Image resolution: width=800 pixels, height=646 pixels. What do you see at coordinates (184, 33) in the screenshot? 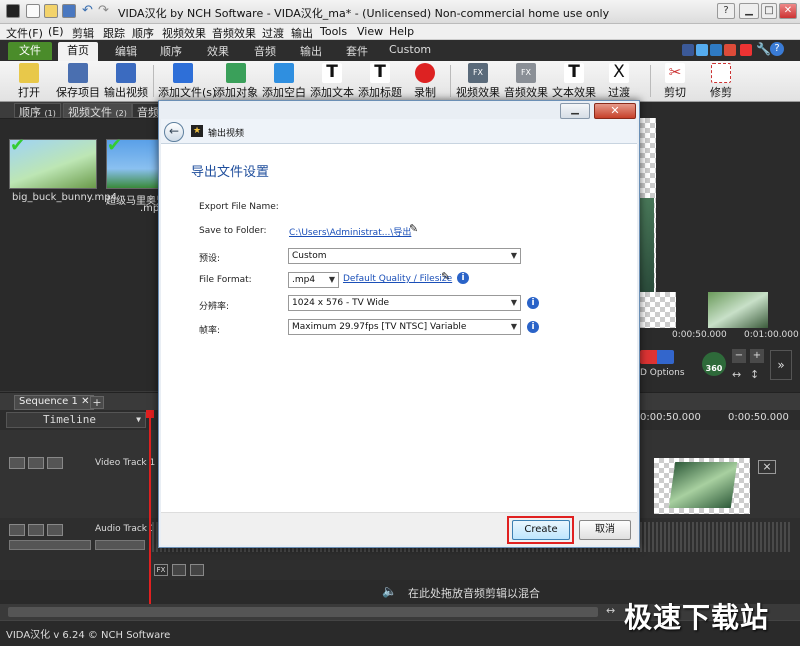
I see `menu-video-effects: 视频效果` at bounding box center [184, 33].